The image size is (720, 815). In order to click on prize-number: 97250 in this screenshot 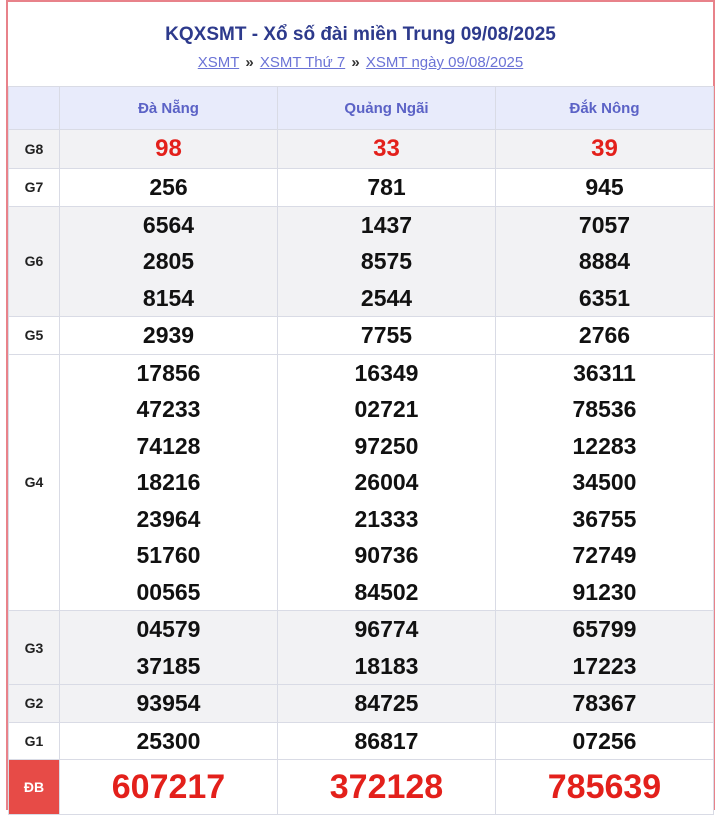, I will do `click(386, 445)`.